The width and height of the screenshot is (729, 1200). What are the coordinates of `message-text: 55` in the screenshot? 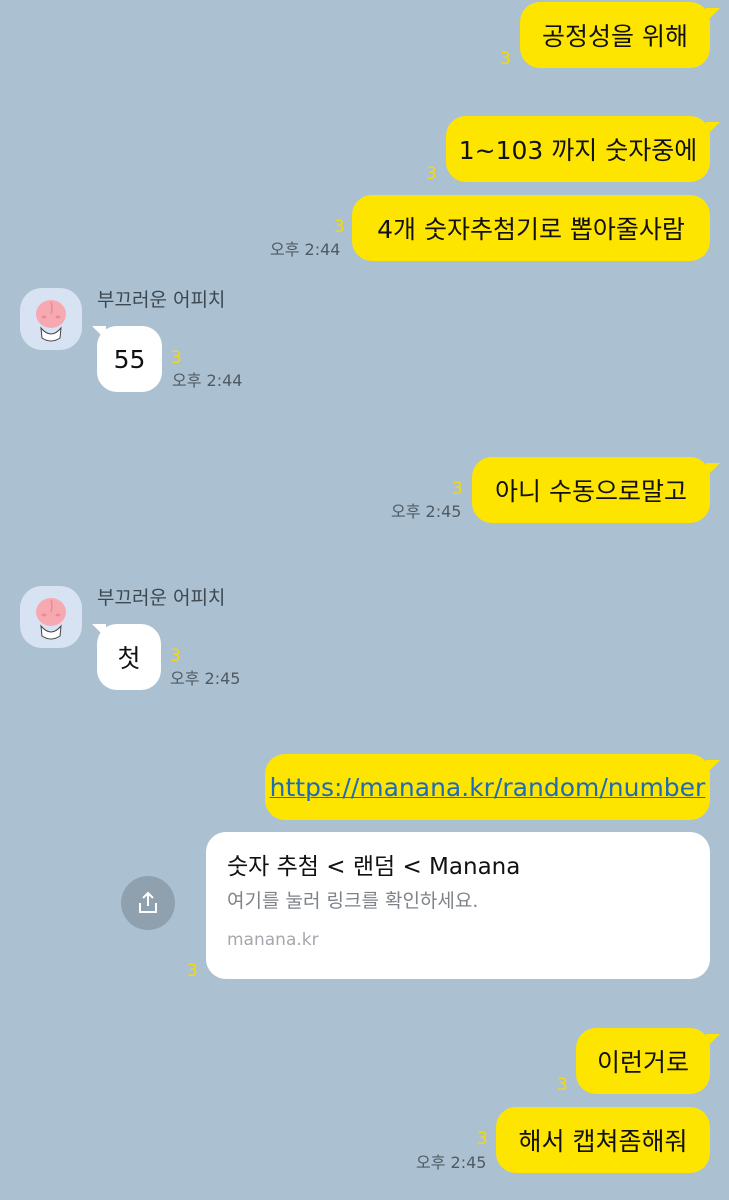 It's located at (129, 359).